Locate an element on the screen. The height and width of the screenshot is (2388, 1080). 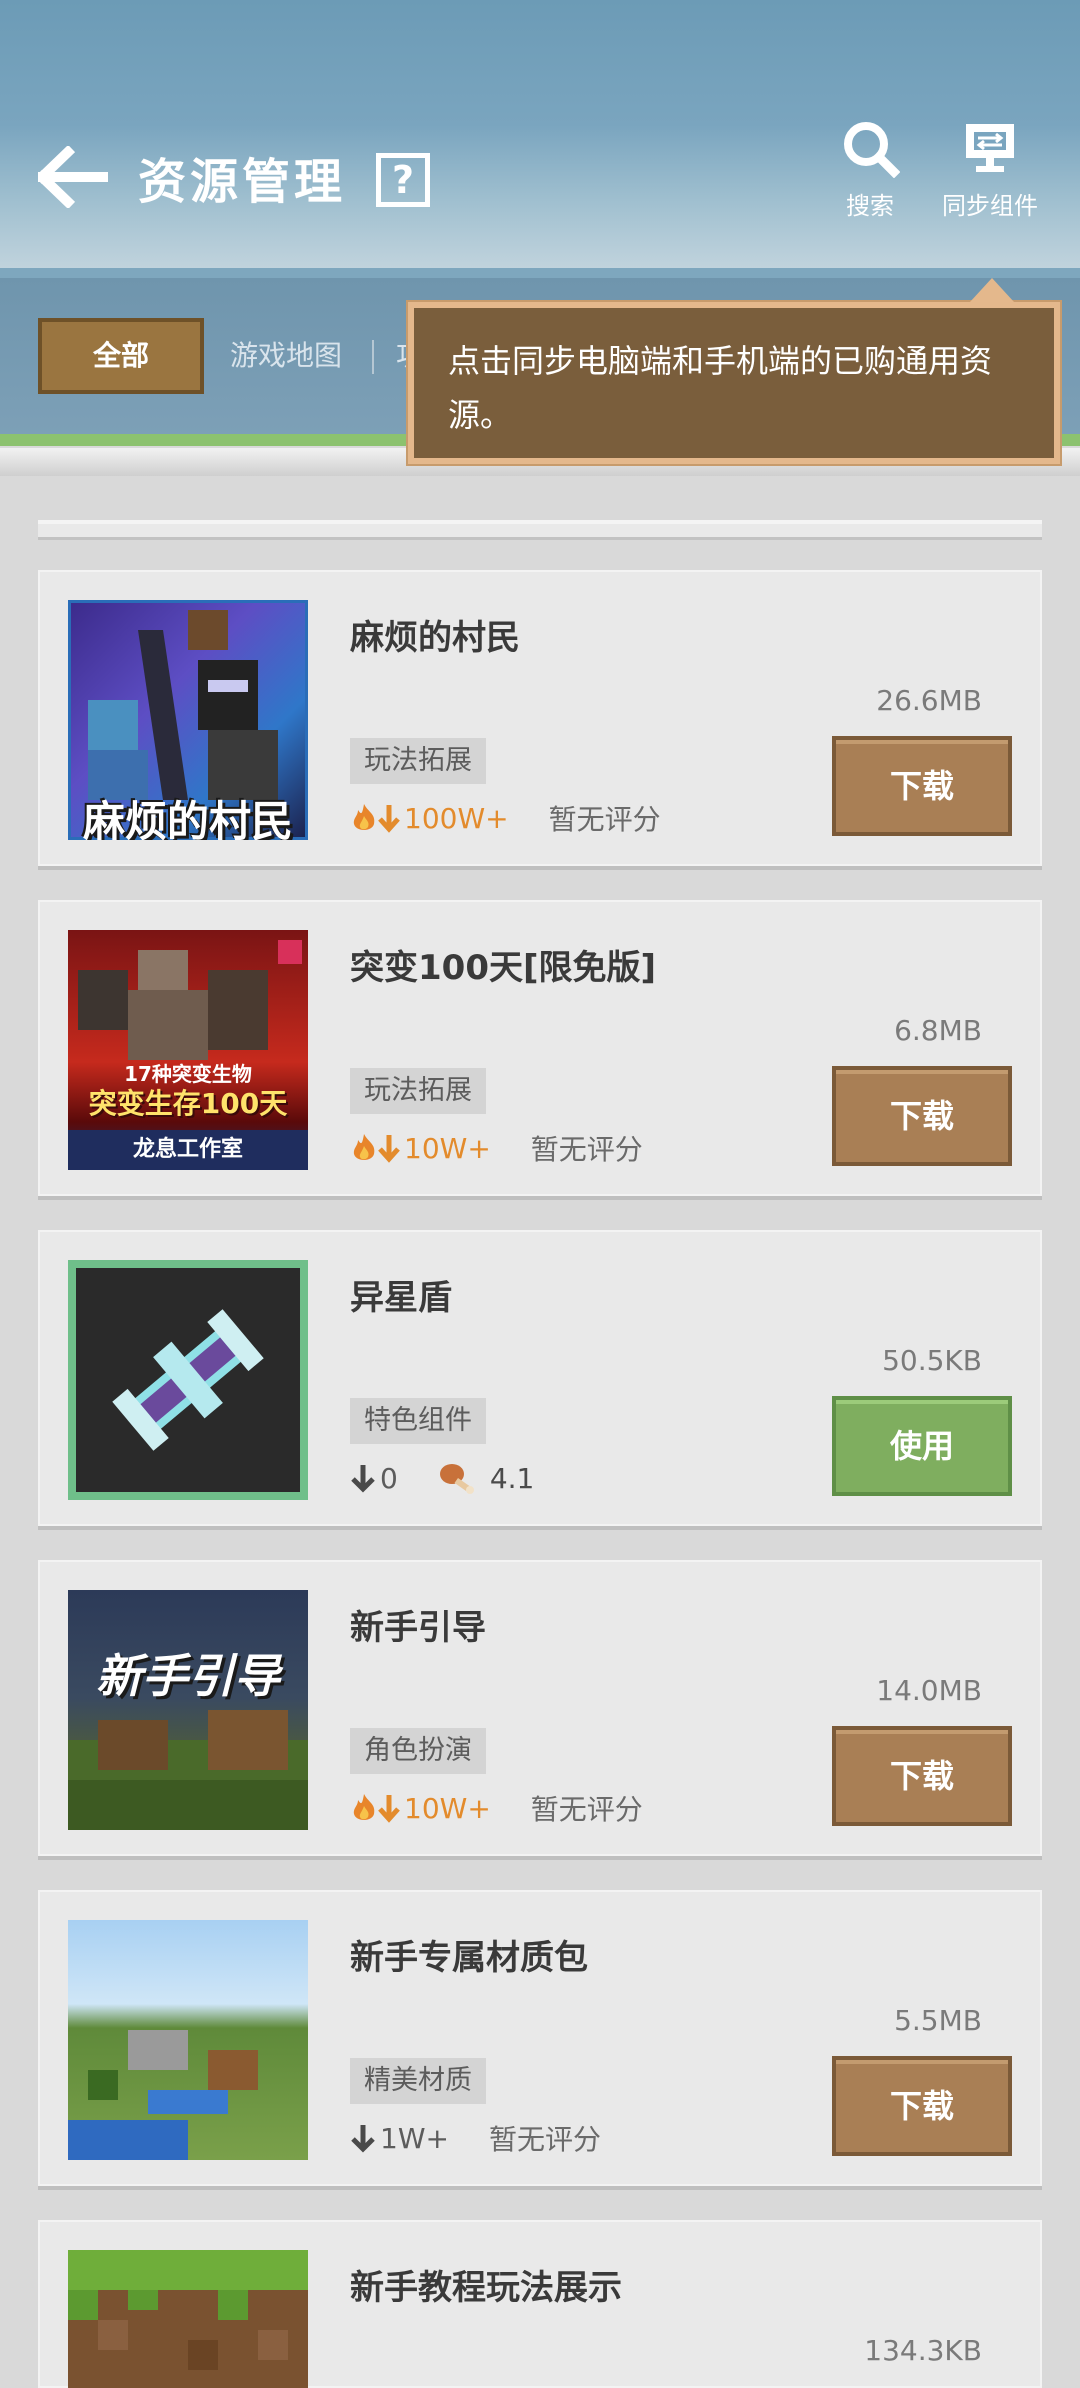
resource-thumbnail: 新手引导 is located at coordinates (188, 1710).